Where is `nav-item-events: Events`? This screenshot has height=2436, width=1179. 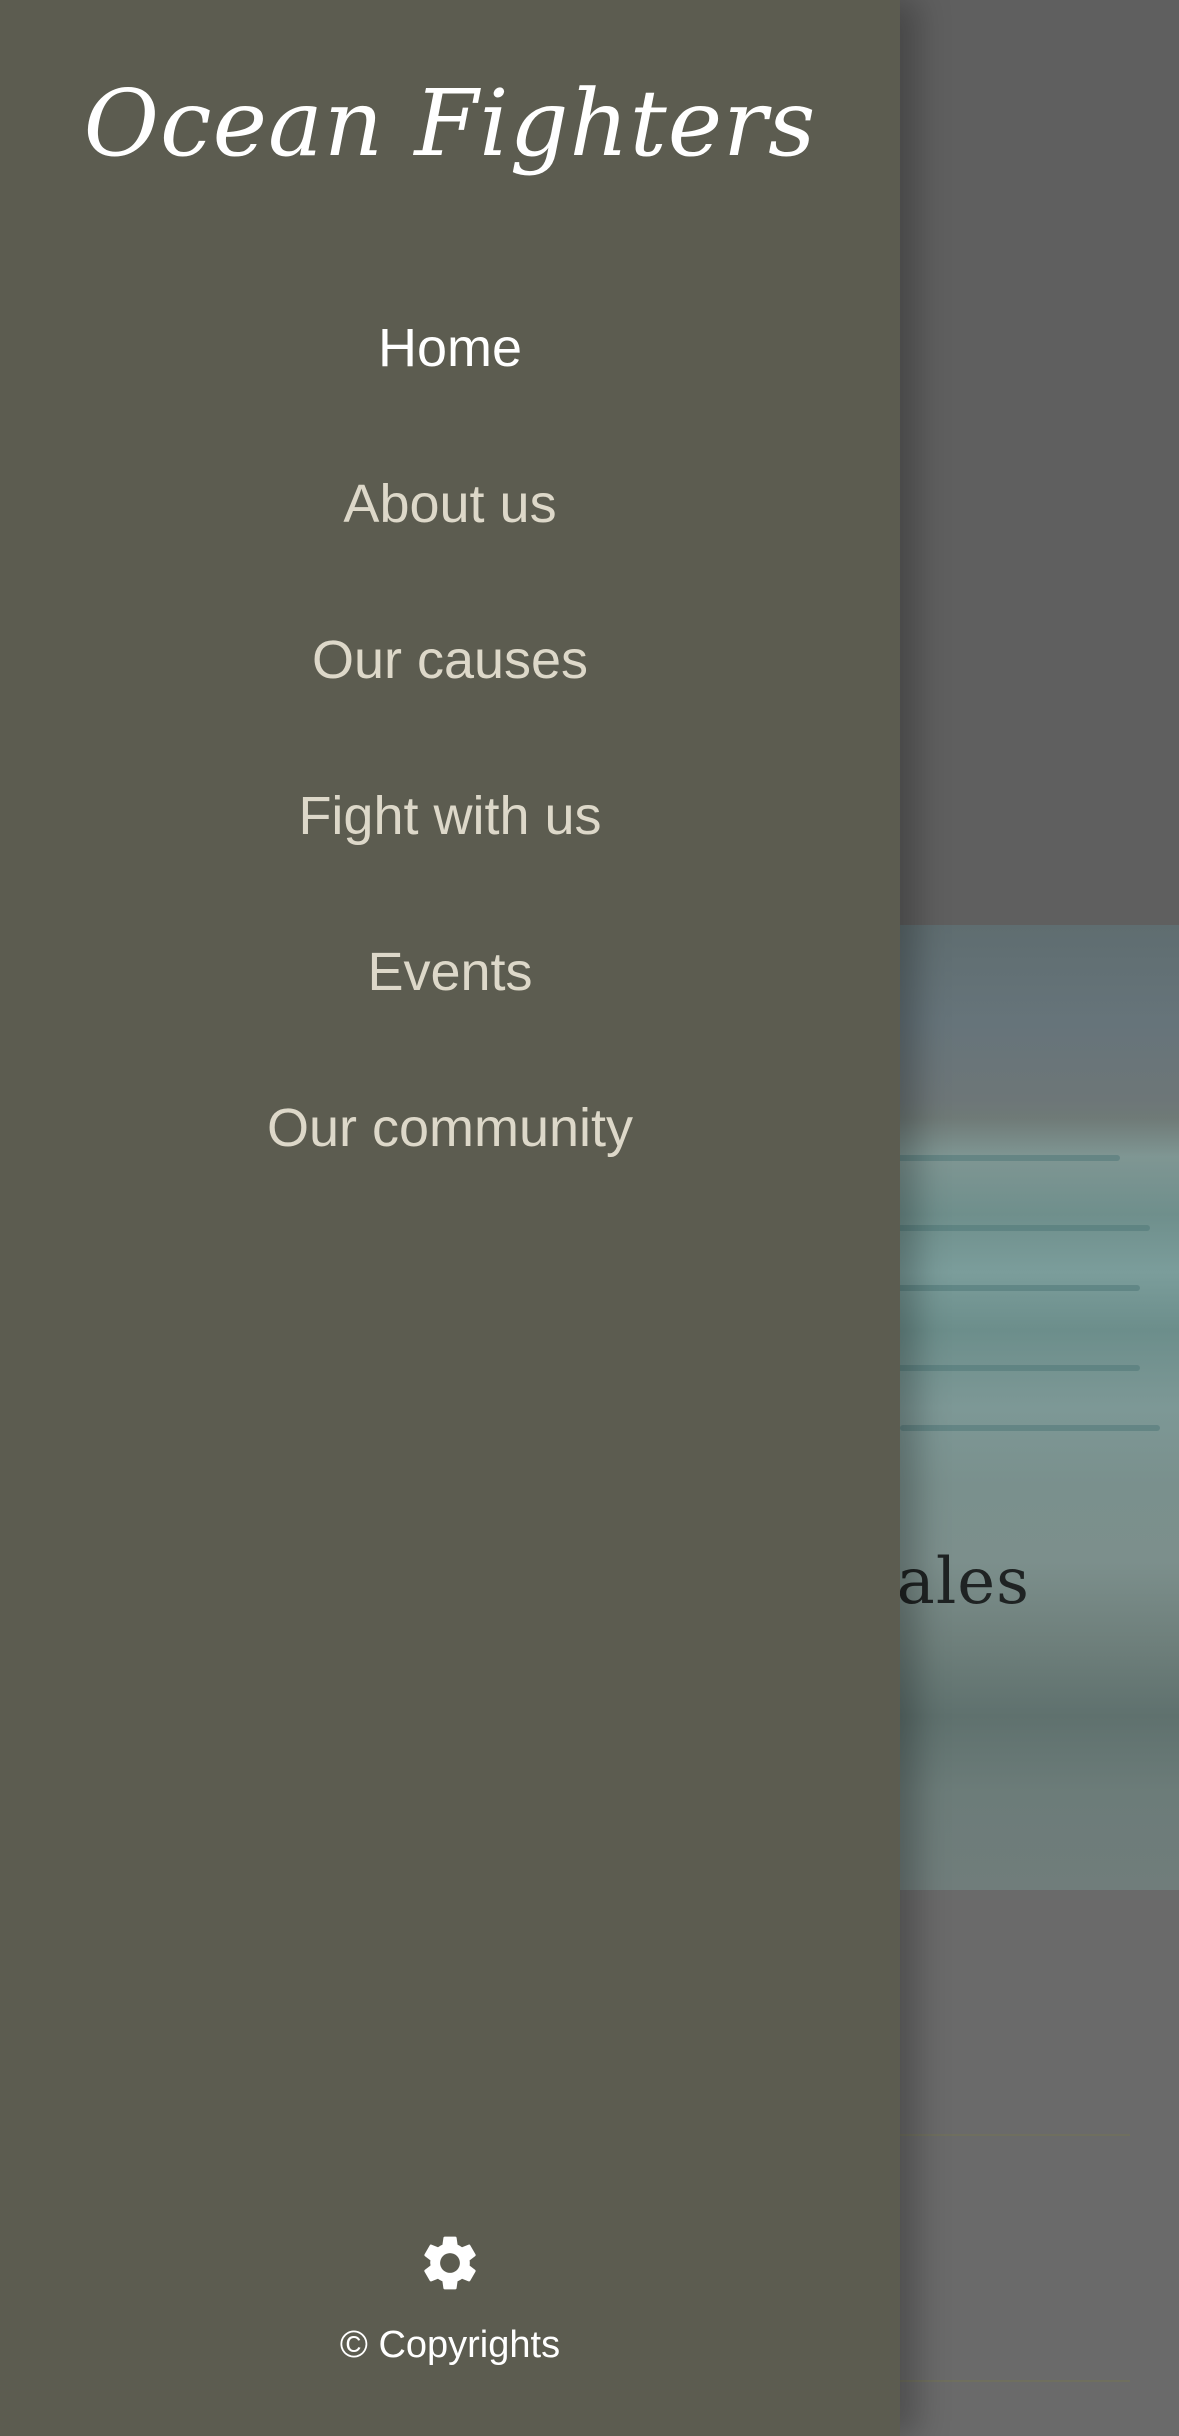
nav-item-events: Events is located at coordinates (450, 1002).